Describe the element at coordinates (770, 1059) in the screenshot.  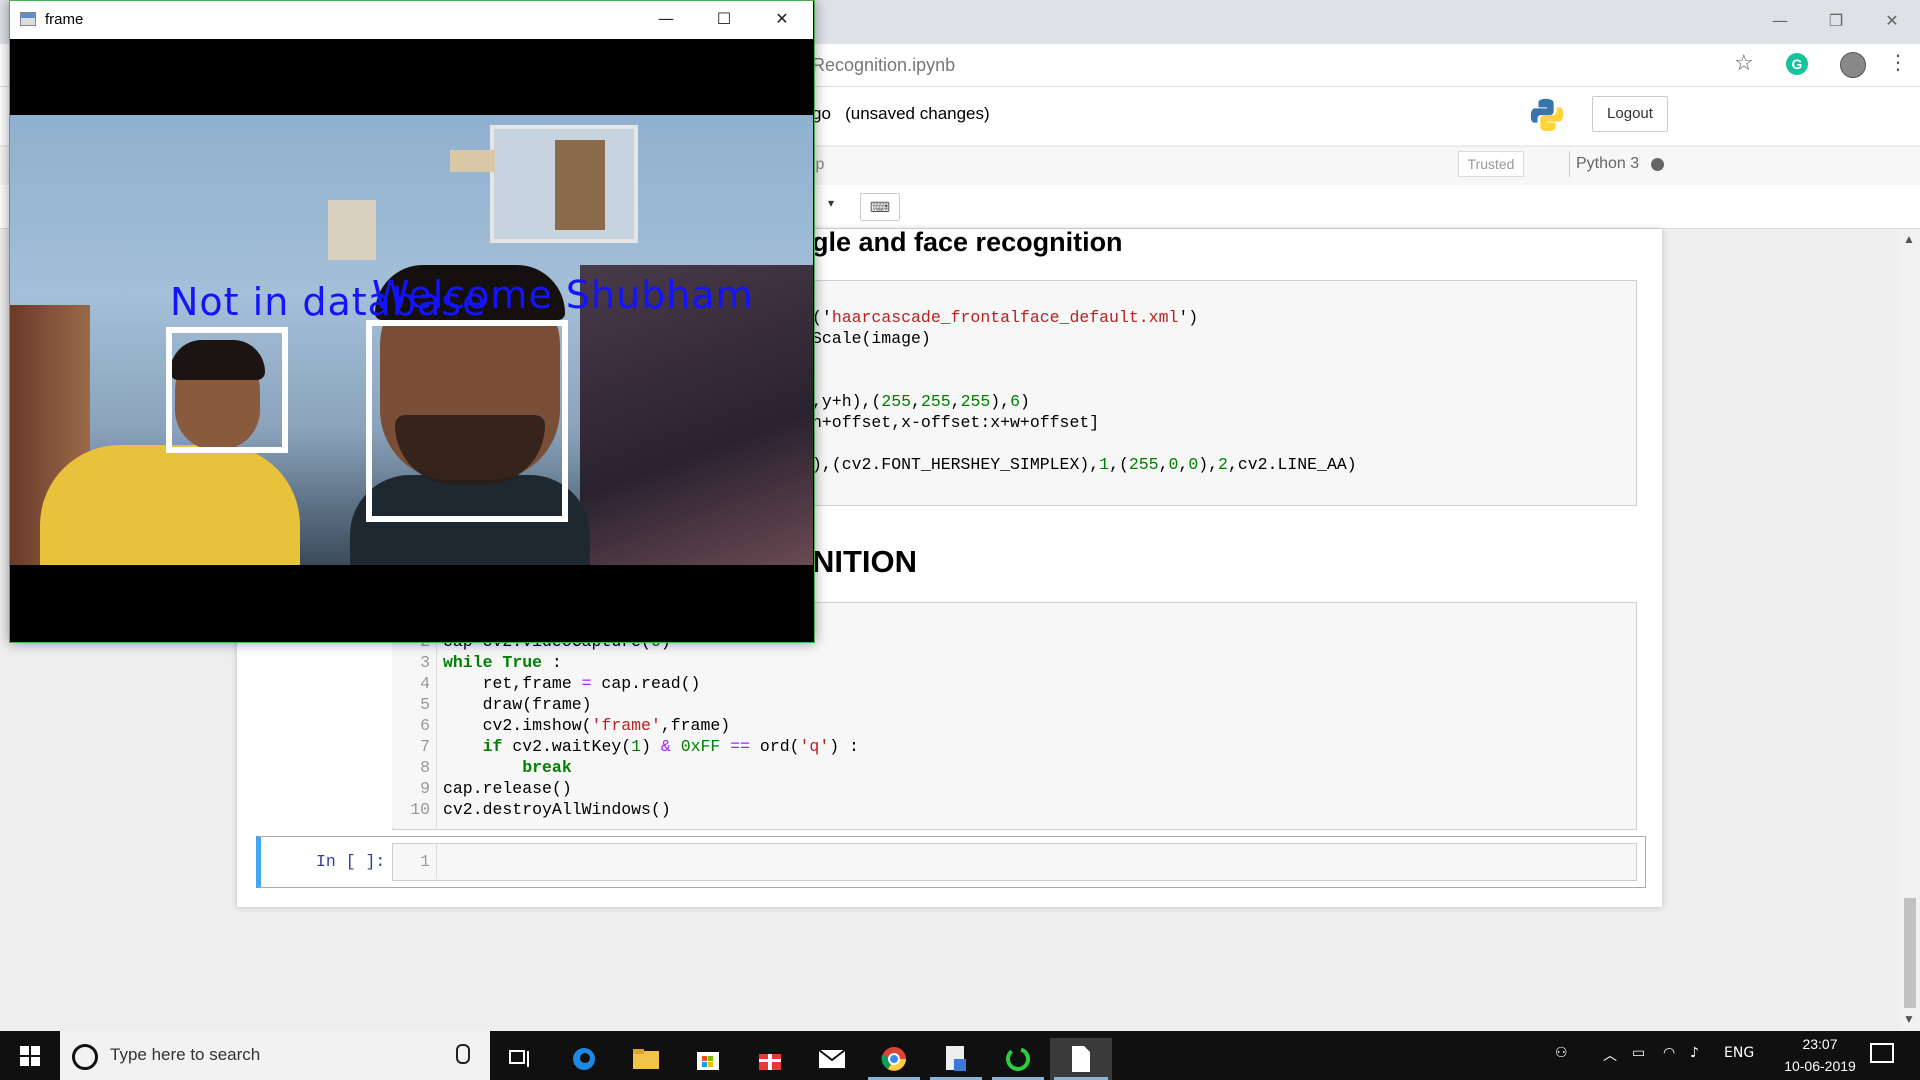
I see `gift-app-icon` at that location.